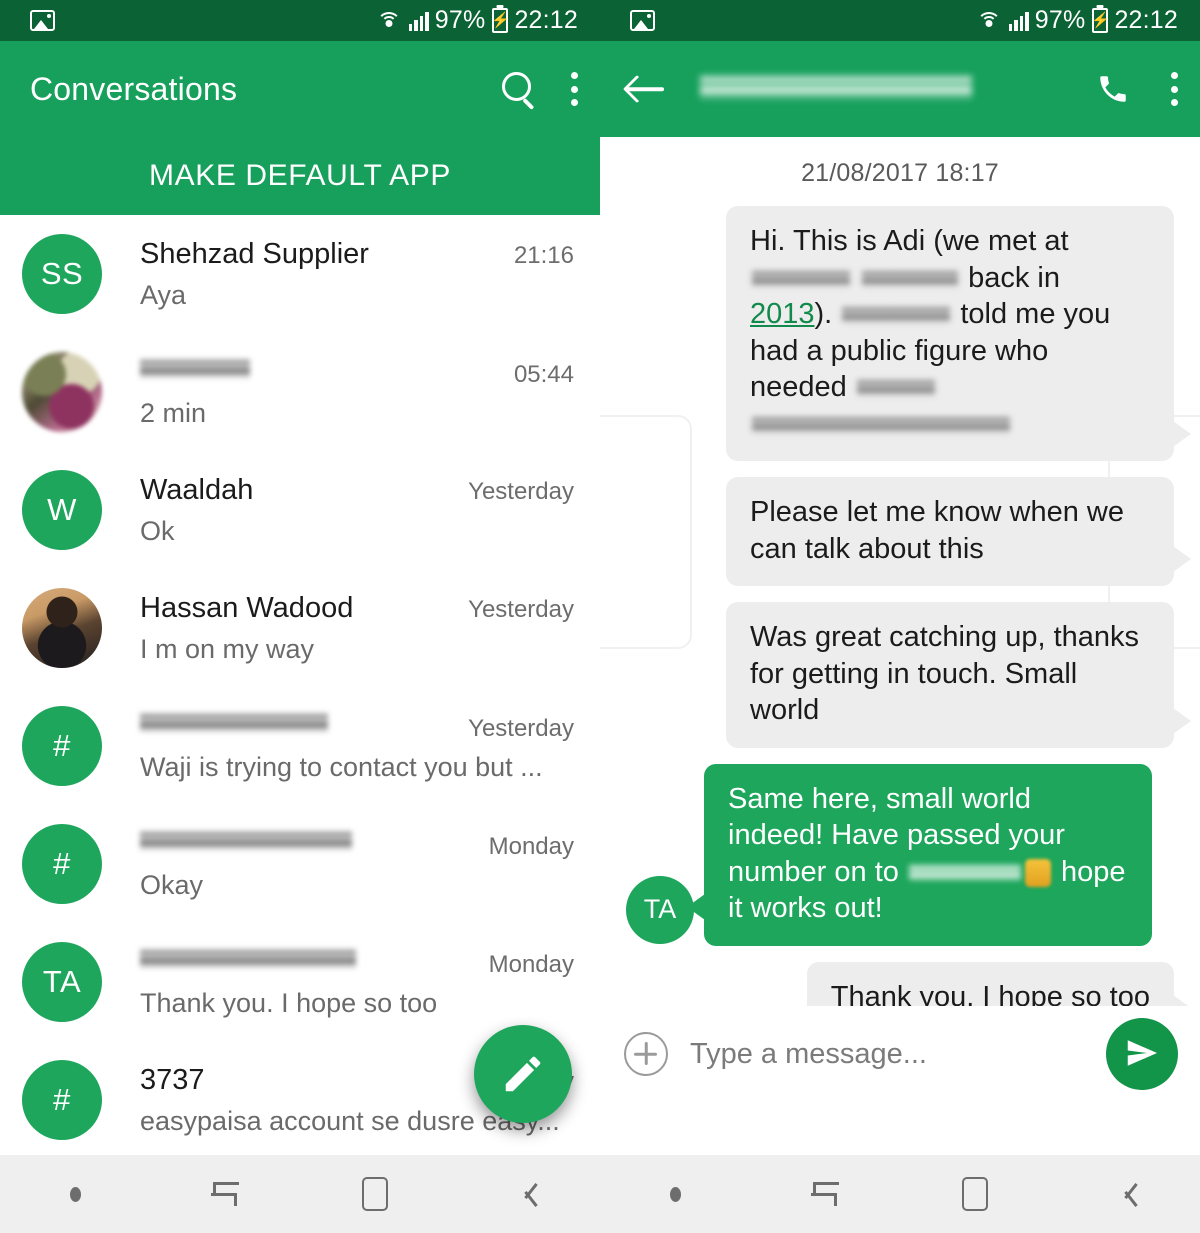  I want to click on conversation-body: 05:44 2 min, so click(338, 392).